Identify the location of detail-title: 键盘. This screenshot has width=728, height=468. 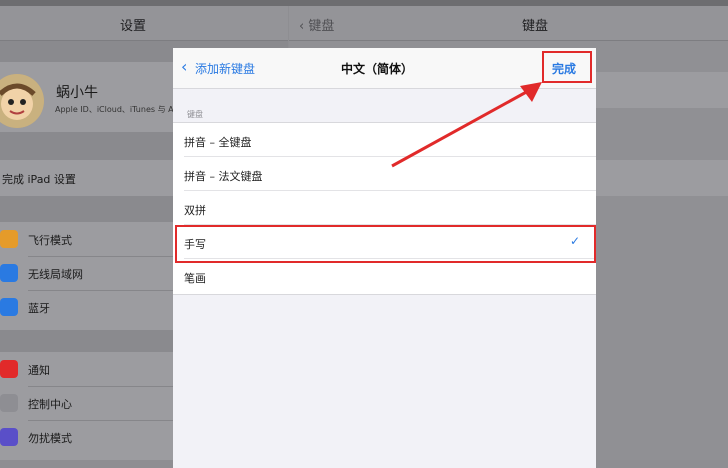
(535, 26).